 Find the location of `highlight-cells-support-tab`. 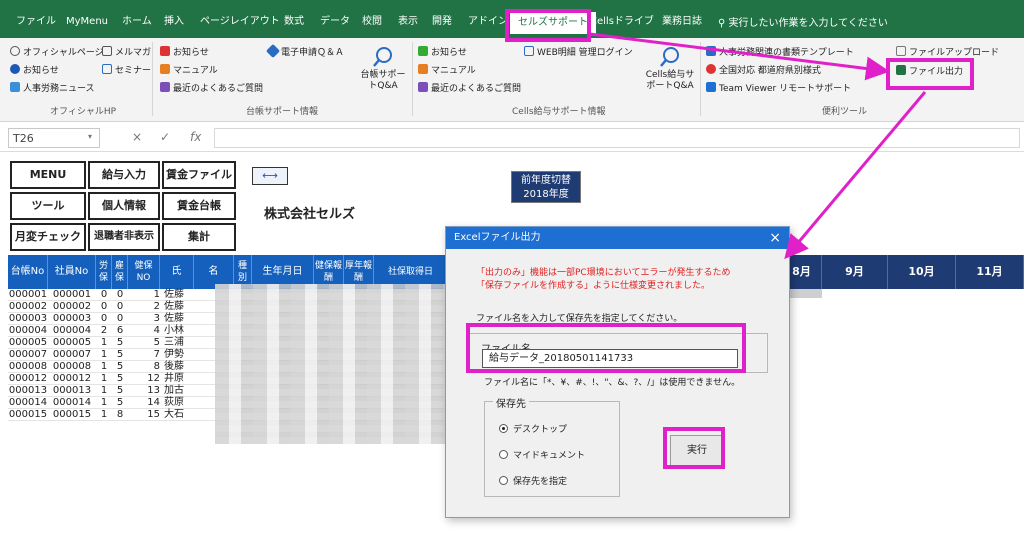

highlight-cells-support-tab is located at coordinates (548, 25).